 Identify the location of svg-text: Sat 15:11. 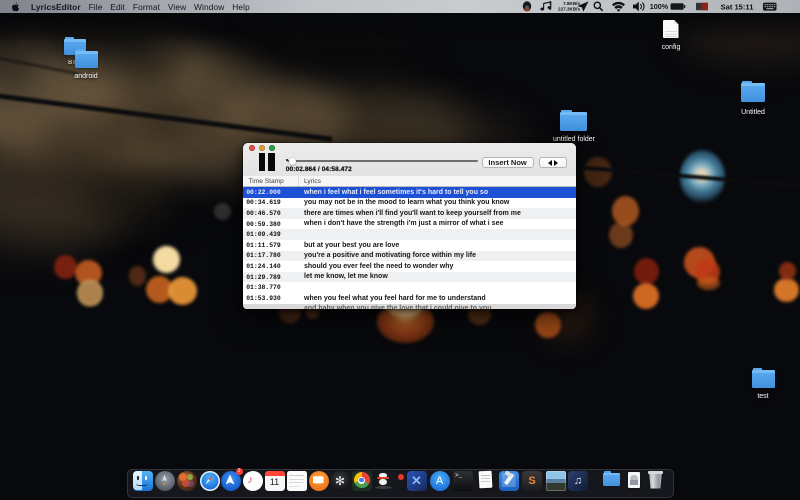
(738, 6).